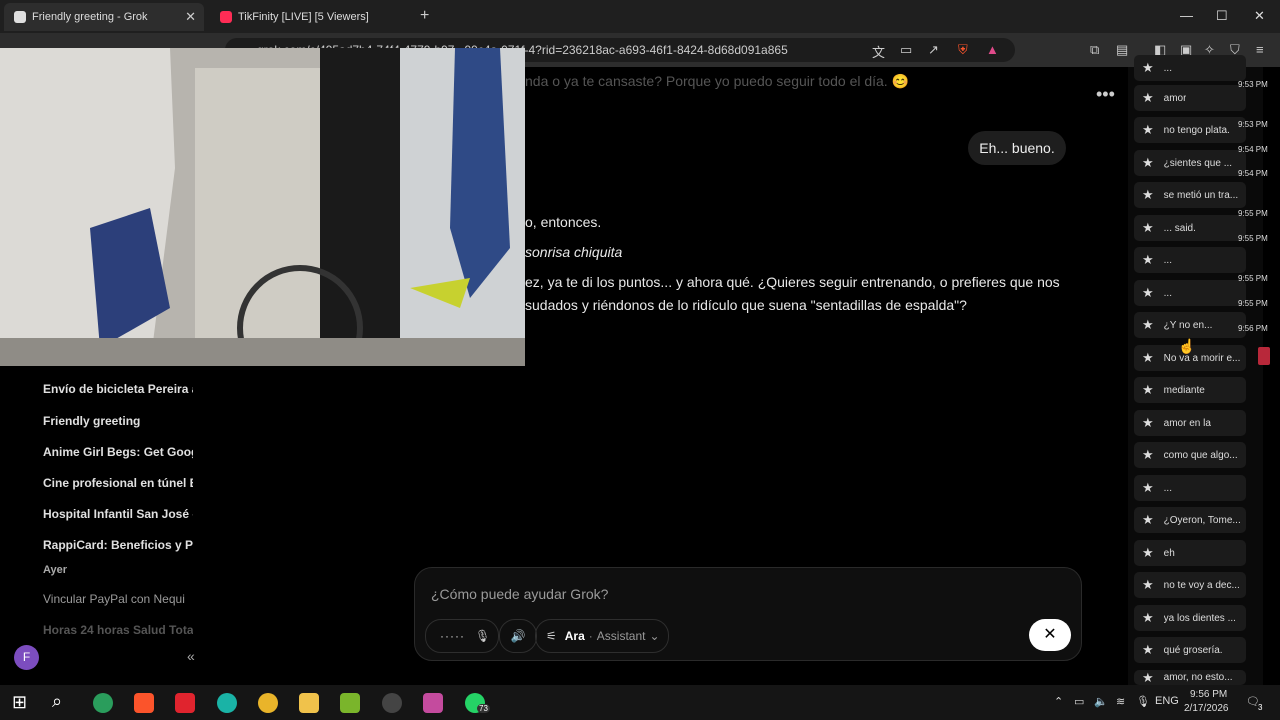 This screenshot has width=1280, height=720. Describe the element at coordinates (1094, 50) in the screenshot. I see `extensions-icon: ⧉` at that location.